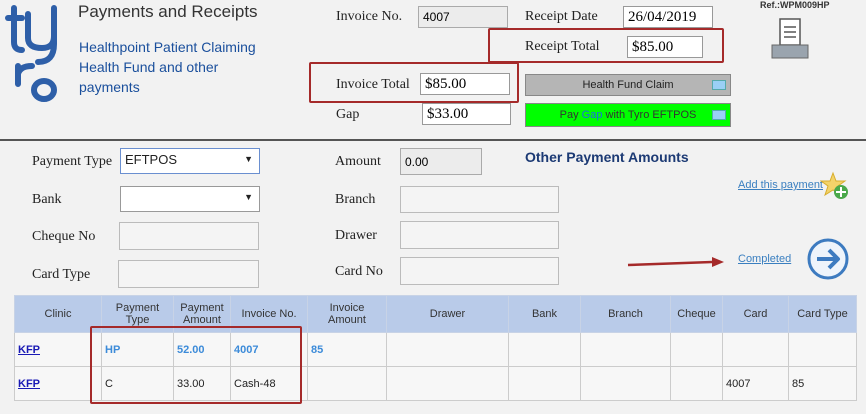 This screenshot has height=414, width=866. What do you see at coordinates (347, 314) in the screenshot?
I see `col-invoice-amount: Invoice Amount` at bounding box center [347, 314].